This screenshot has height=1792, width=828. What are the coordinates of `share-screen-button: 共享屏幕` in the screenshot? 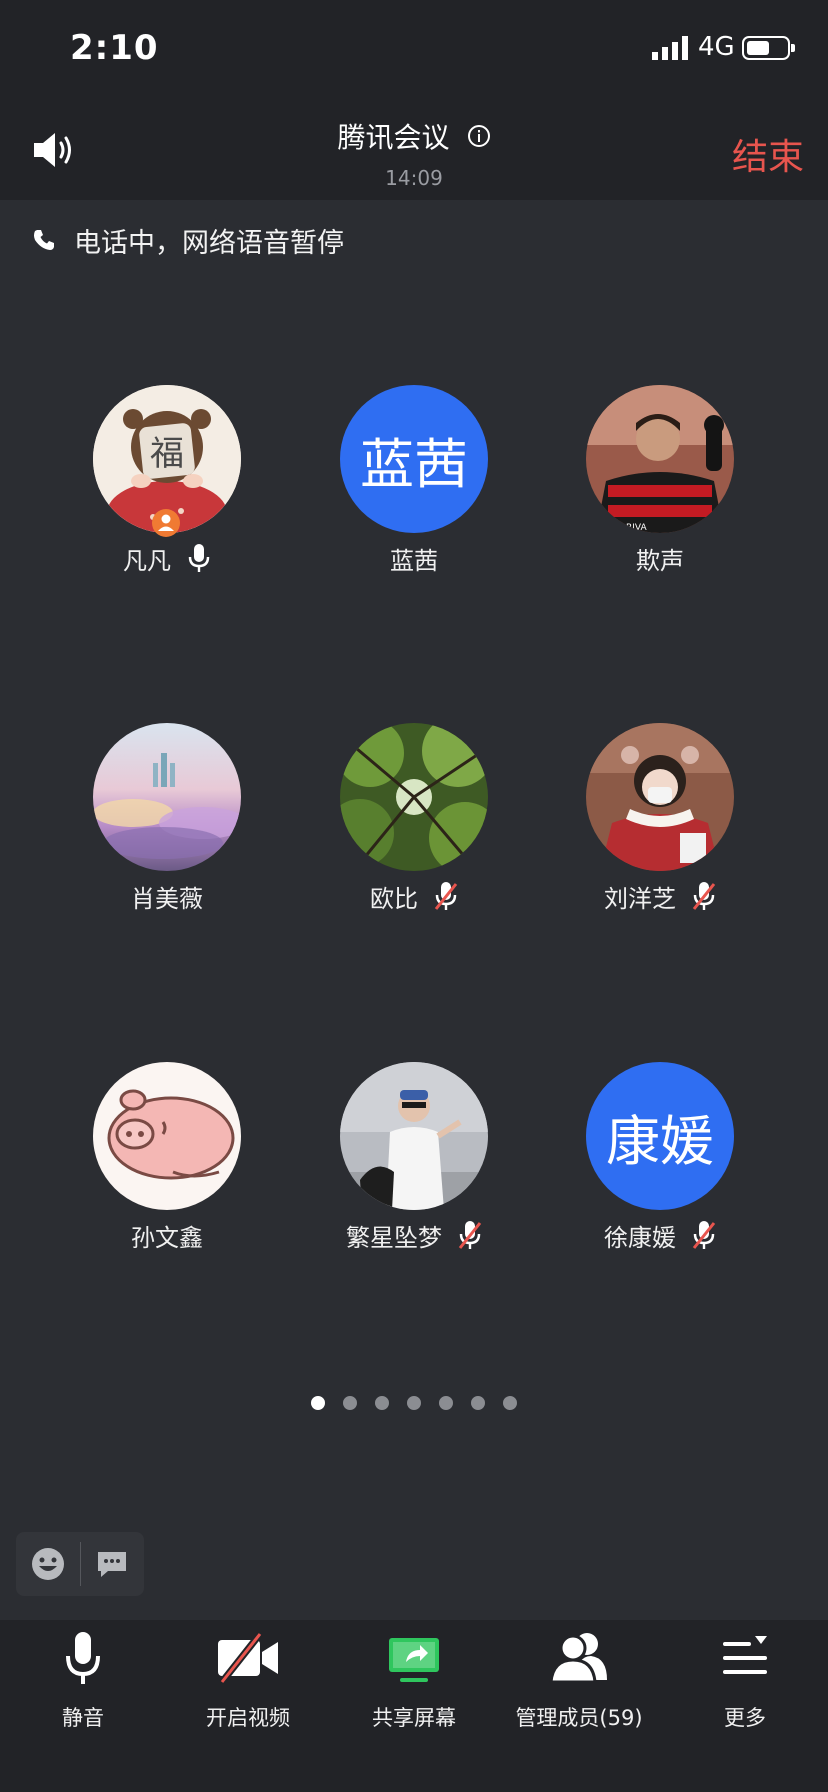 It's located at (414, 1690).